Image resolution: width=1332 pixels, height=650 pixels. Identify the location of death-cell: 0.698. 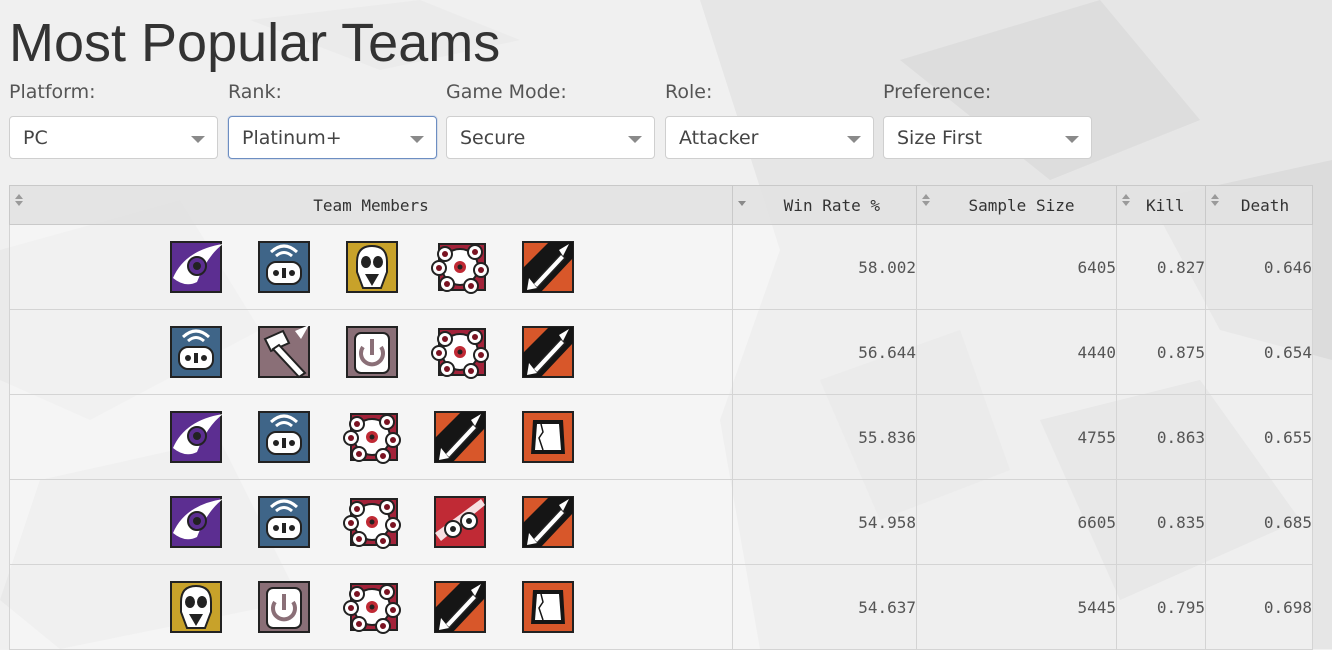
(1259, 607).